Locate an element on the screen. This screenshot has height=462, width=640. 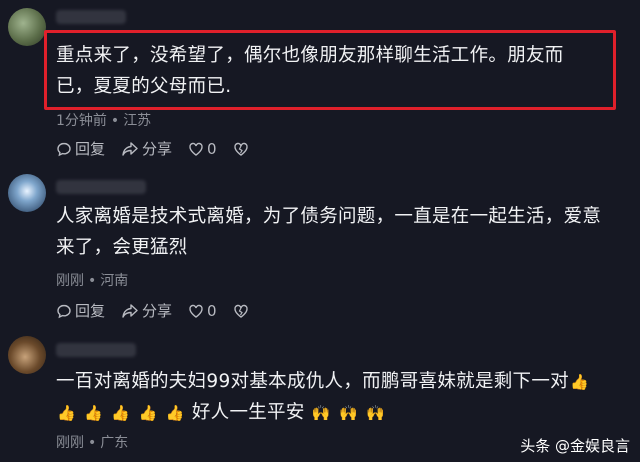
comment-location: 河南 is located at coordinates (114, 281).